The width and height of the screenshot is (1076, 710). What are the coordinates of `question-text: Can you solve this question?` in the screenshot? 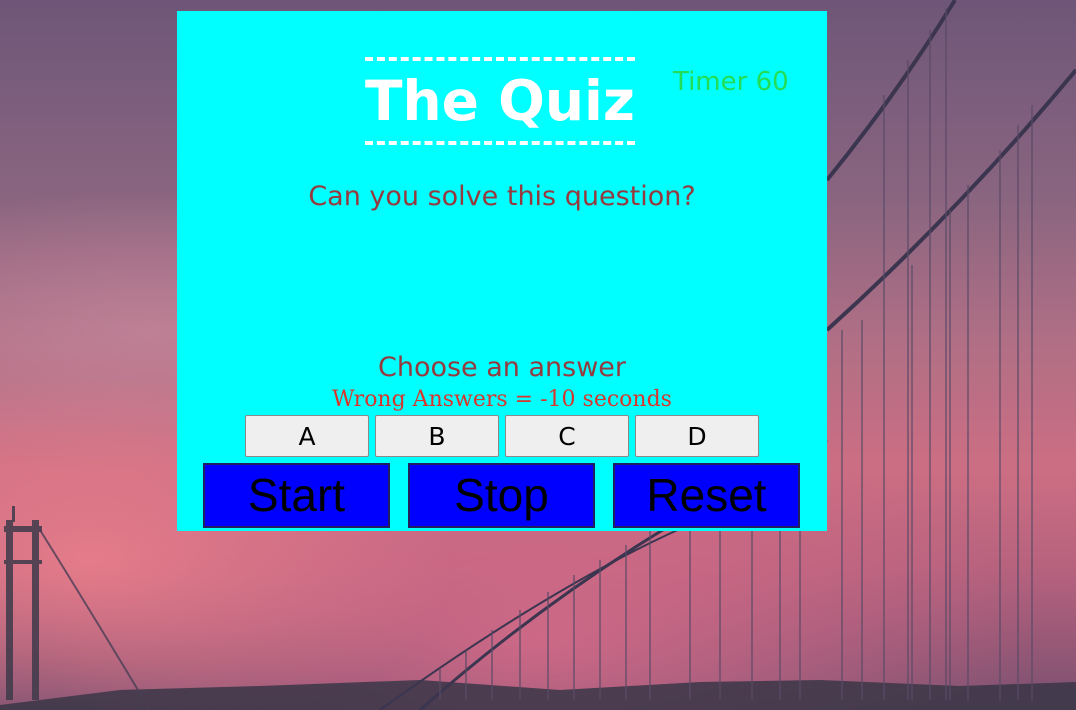 It's located at (502, 196).